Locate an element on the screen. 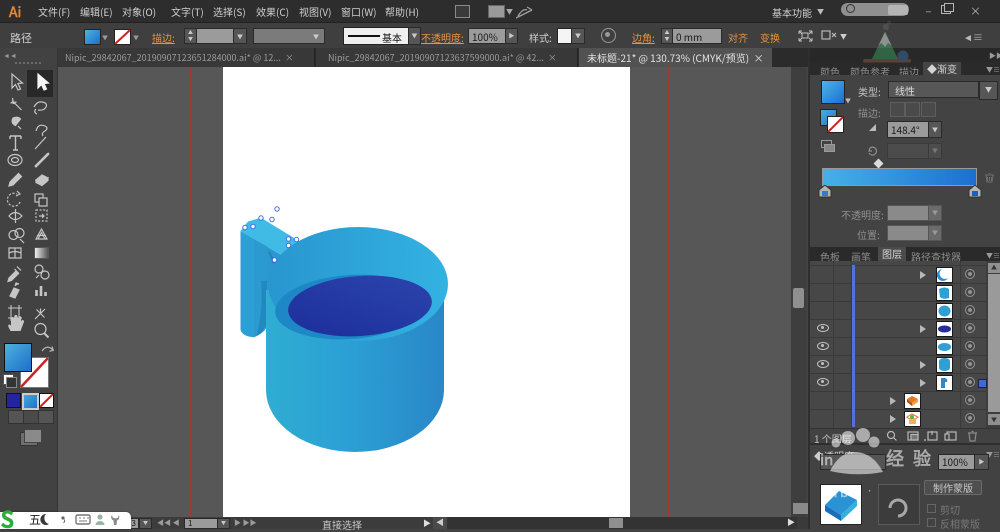  svg-text: in is located at coordinates (826, 459).